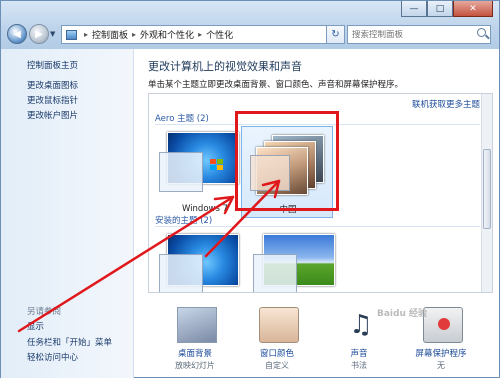 This screenshot has width=500, height=378. Describe the element at coordinates (414, 9) in the screenshot. I see `minimize-button: —` at that location.